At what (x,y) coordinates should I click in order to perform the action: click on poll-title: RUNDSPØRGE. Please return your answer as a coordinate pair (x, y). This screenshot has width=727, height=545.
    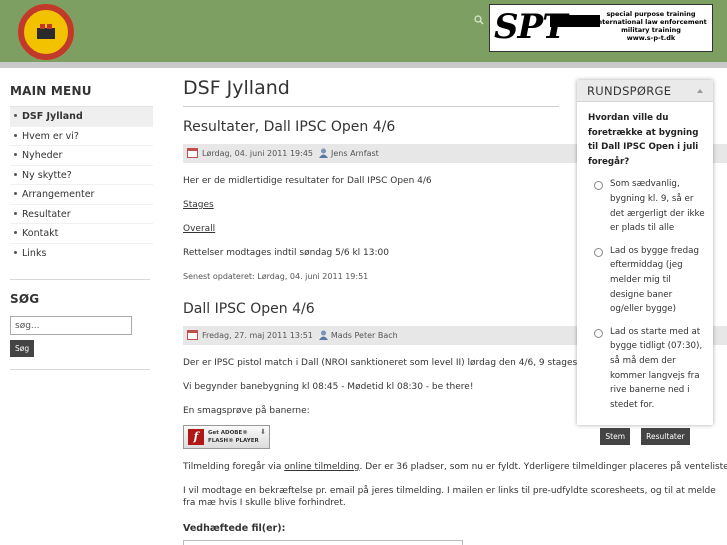
    Looking at the image, I should click on (629, 91).